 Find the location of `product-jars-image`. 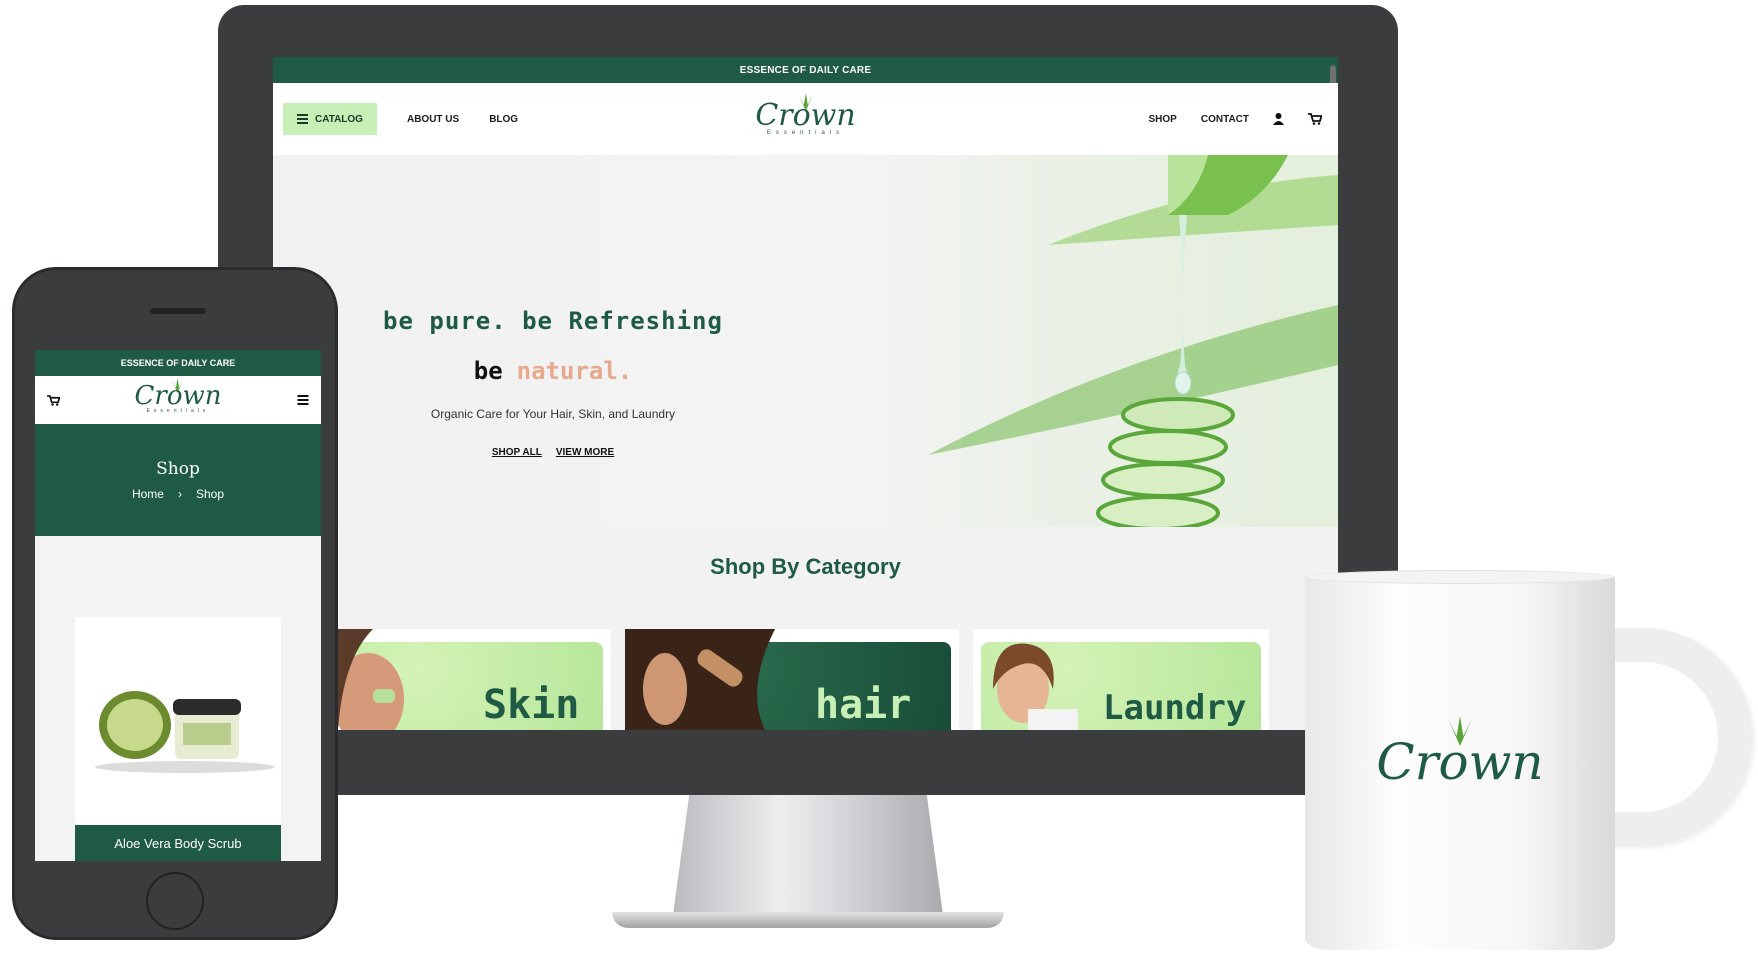

product-jars-image is located at coordinates (185, 732).